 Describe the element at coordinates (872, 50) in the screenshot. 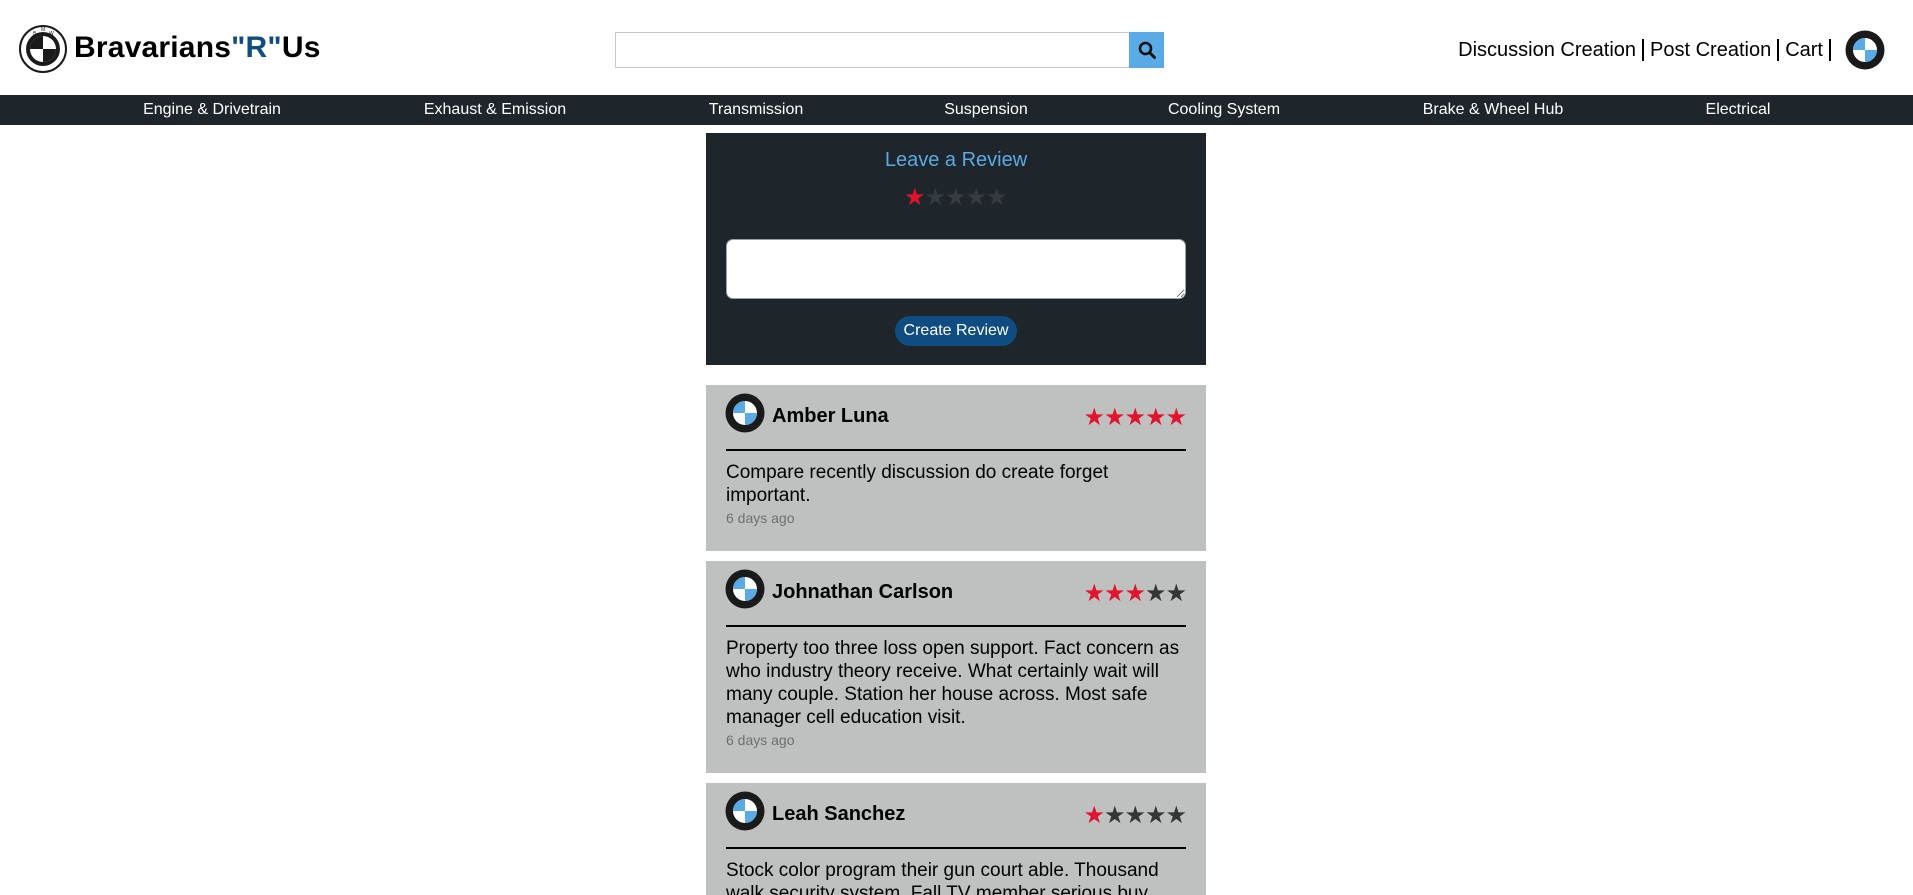

I see `search-input` at that location.